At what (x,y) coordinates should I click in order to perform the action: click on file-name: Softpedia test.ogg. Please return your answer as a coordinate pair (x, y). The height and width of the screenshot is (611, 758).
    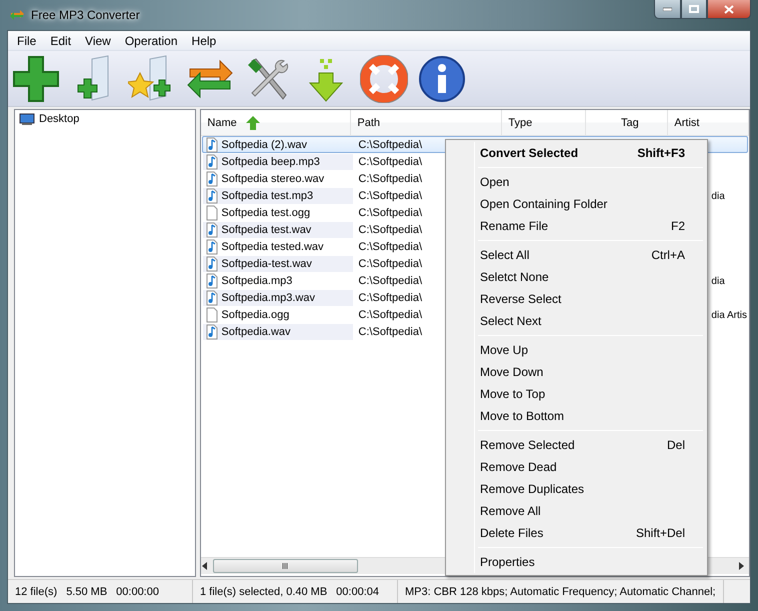
    Looking at the image, I should click on (265, 213).